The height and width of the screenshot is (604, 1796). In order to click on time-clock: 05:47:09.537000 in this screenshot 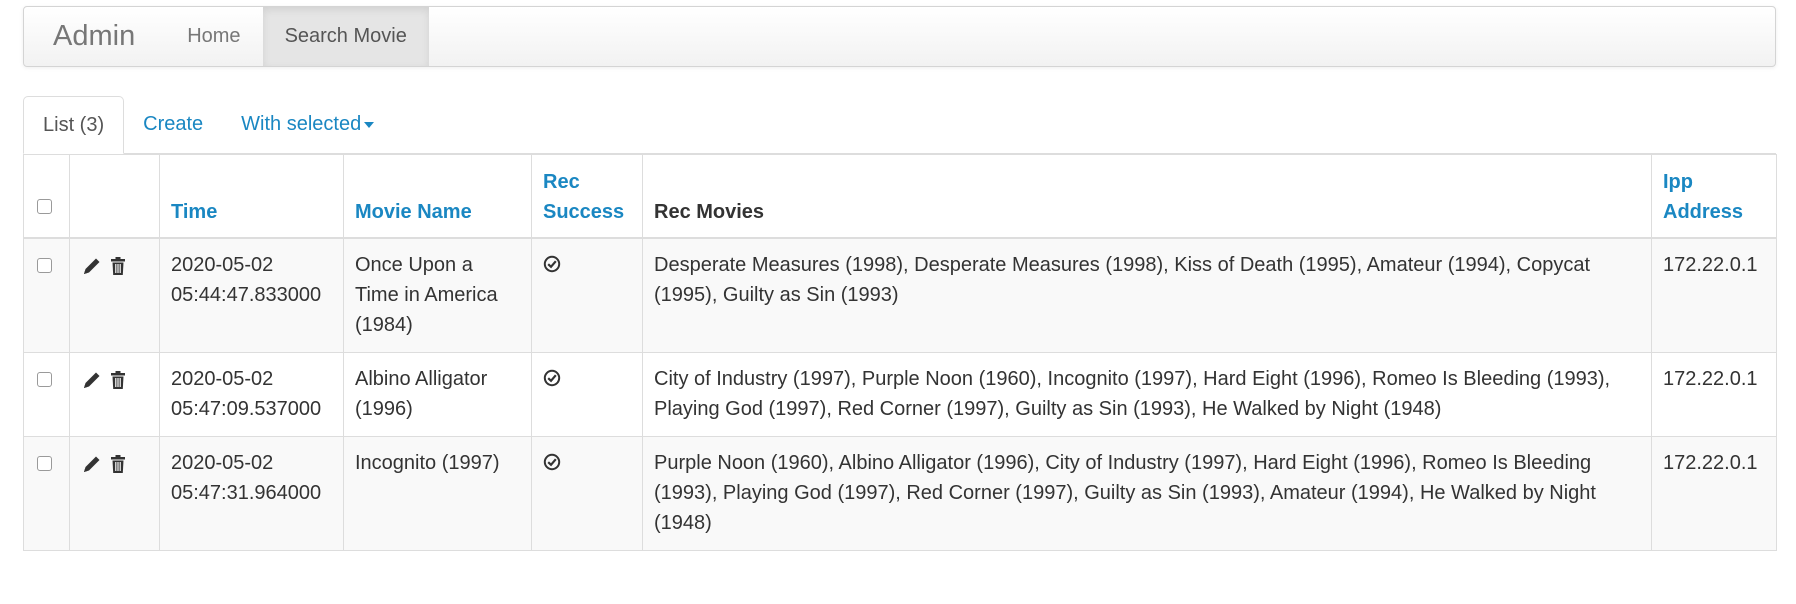, I will do `click(246, 409)`.